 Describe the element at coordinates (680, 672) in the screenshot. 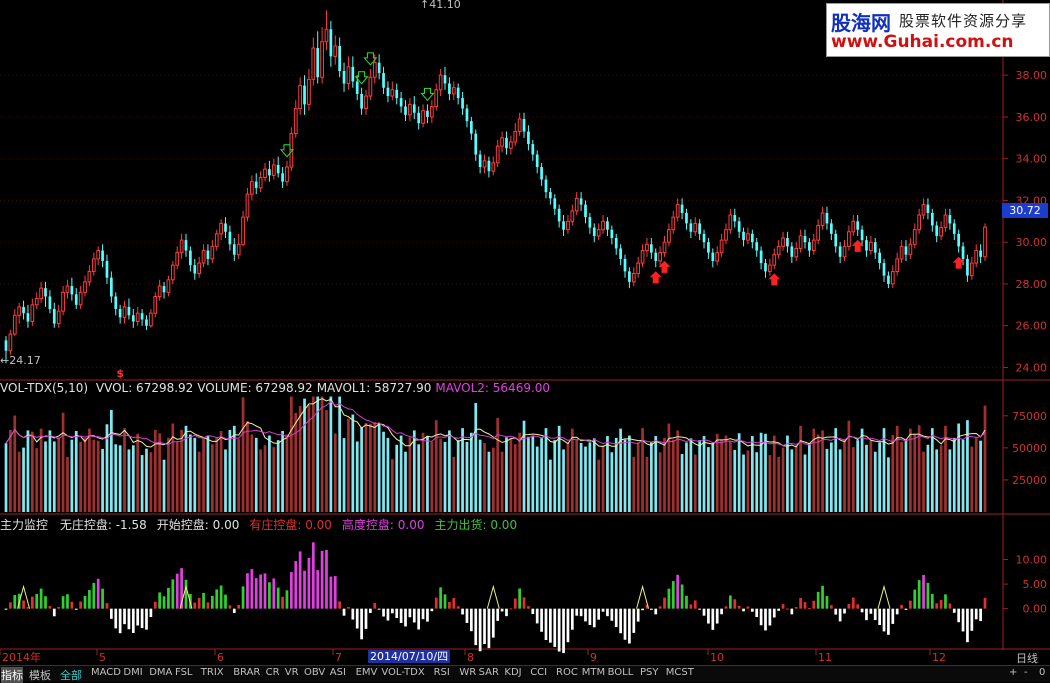

I see `tab-mcst: MCST` at that location.